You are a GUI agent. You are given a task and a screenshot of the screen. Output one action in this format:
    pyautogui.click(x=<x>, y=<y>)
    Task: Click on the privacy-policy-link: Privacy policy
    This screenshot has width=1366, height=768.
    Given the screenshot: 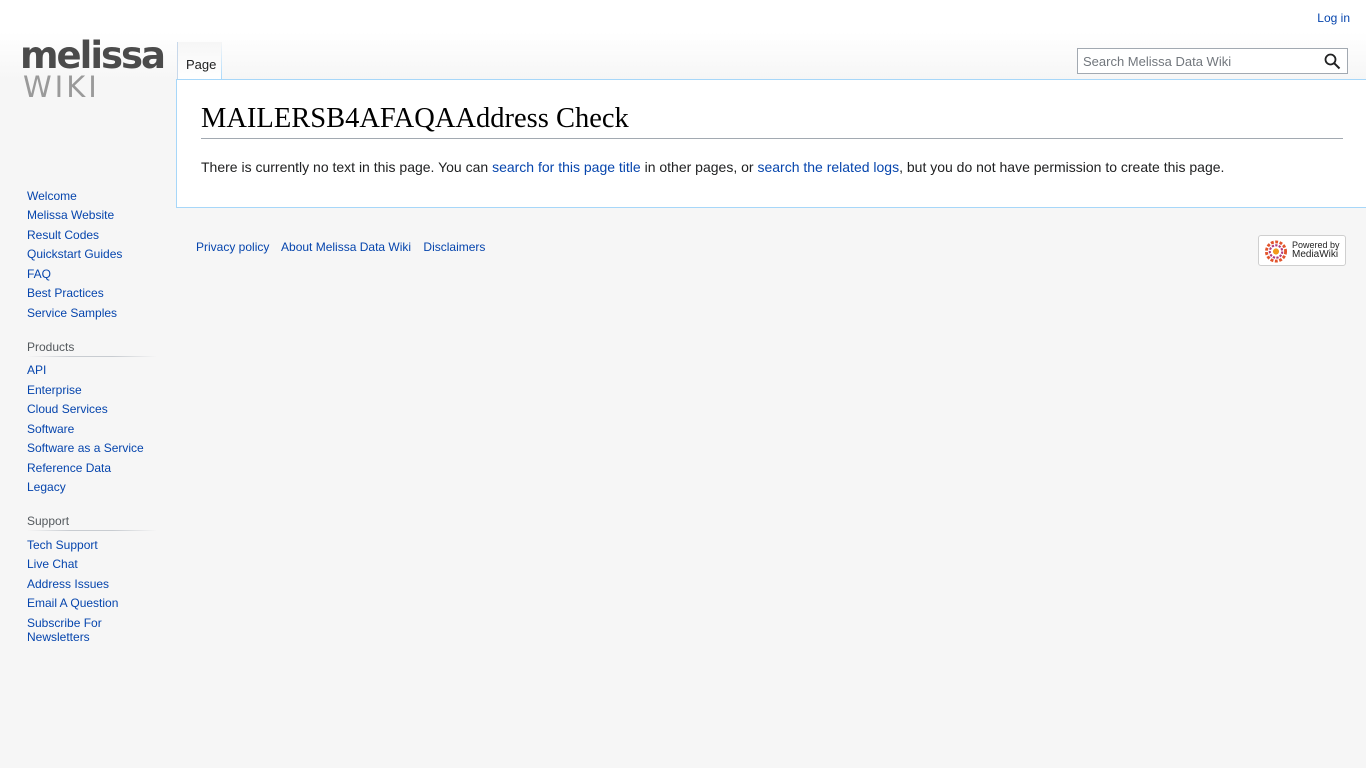 What is the action you would take?
    pyautogui.click(x=232, y=247)
    